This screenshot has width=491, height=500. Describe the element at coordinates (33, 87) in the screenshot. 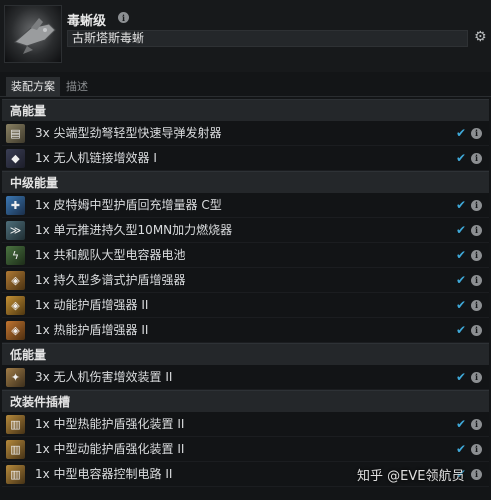

I see `tab-fitting: 装配方案` at that location.